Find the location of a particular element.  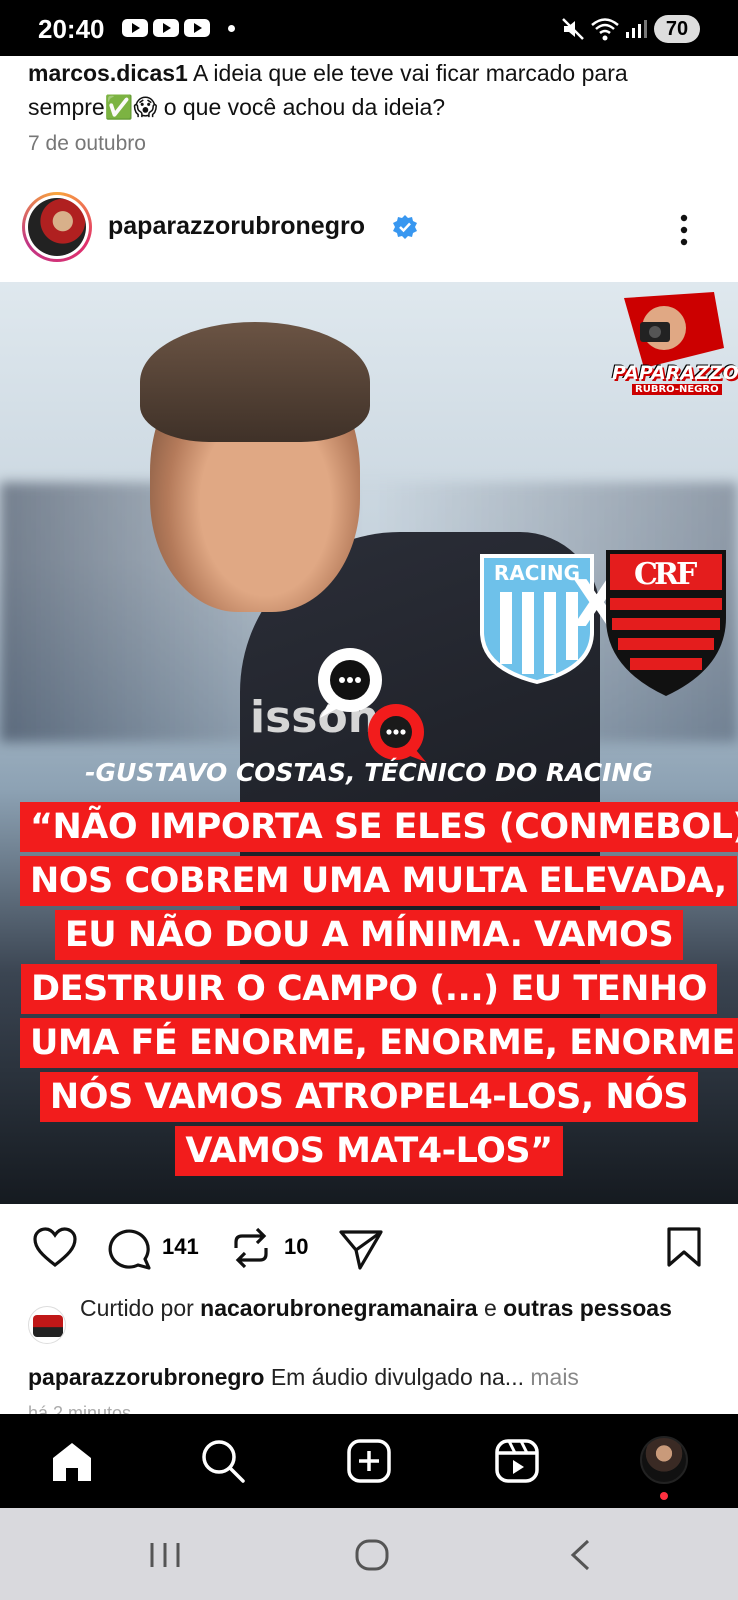

speech-bubble-red-icon is located at coordinates (397, 733).